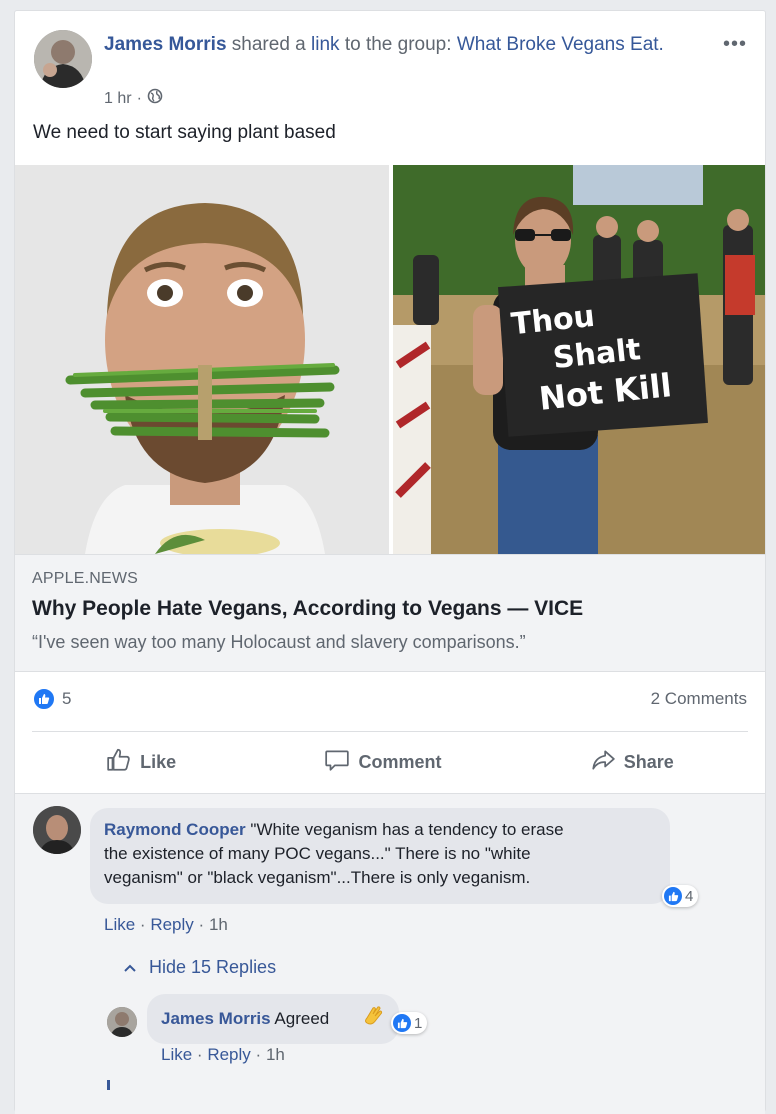  Describe the element at coordinates (560, 44) in the screenshot. I see `group-link: What Broke Vegans Eat.` at that location.